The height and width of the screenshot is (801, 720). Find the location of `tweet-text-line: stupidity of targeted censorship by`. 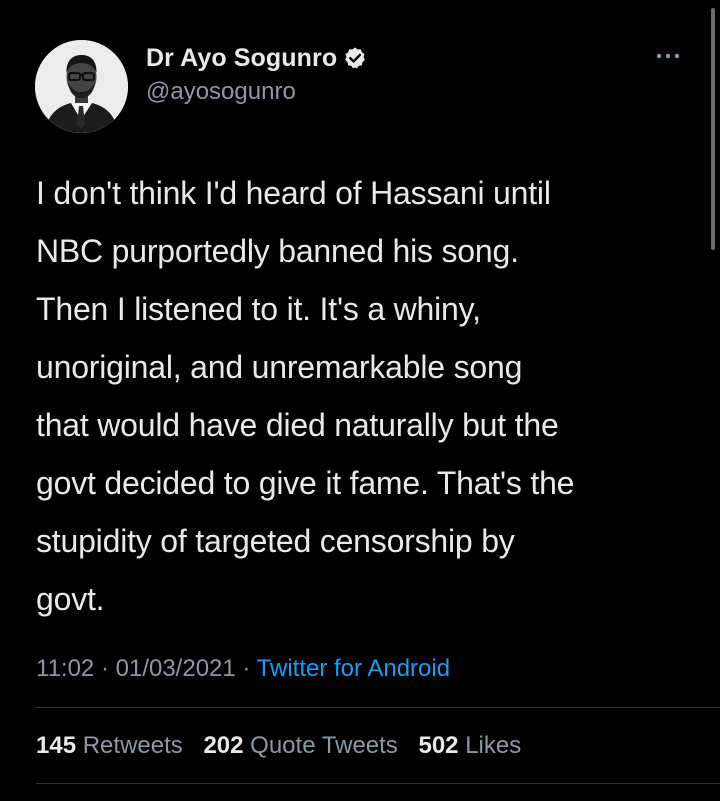

tweet-text-line: stupidity of targeted censorship by is located at coordinates (275, 541).